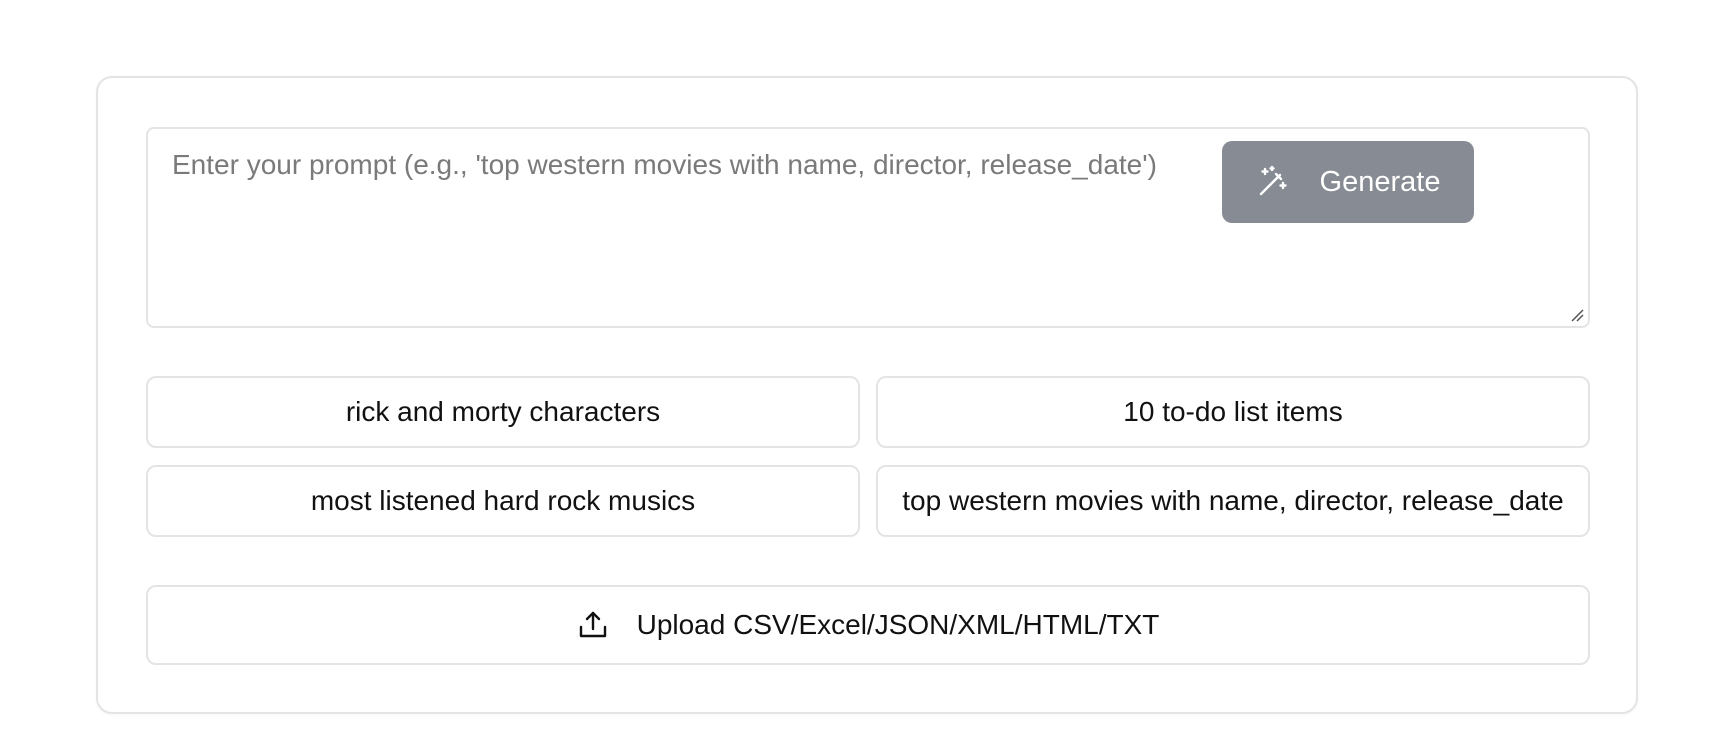 The height and width of the screenshot is (756, 1734). What do you see at coordinates (1577, 315) in the screenshot?
I see `resize-handle-icon` at bounding box center [1577, 315].